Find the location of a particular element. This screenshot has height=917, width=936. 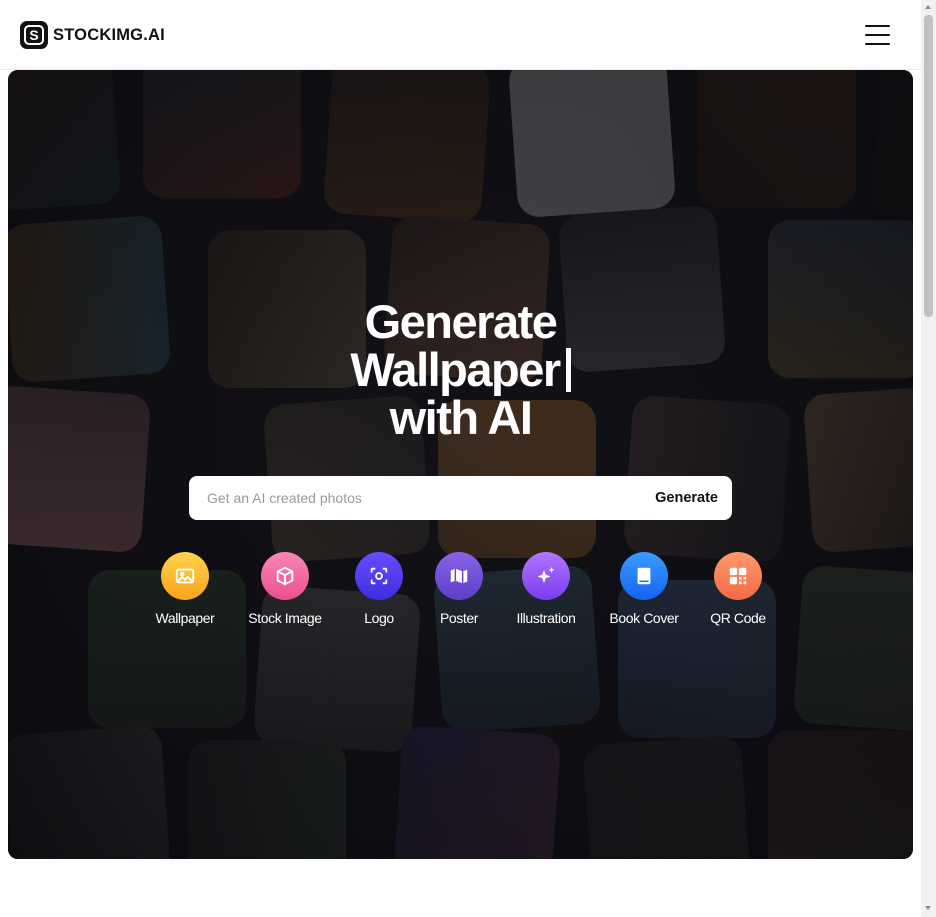

scroll-up-arrow-icon is located at coordinates (928, 7).